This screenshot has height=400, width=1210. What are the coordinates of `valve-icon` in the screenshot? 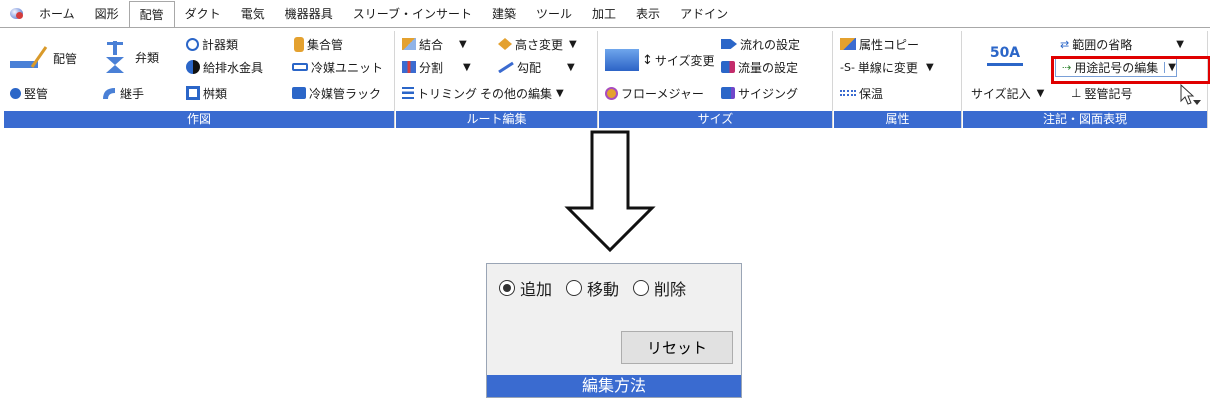 It's located at (115, 57).